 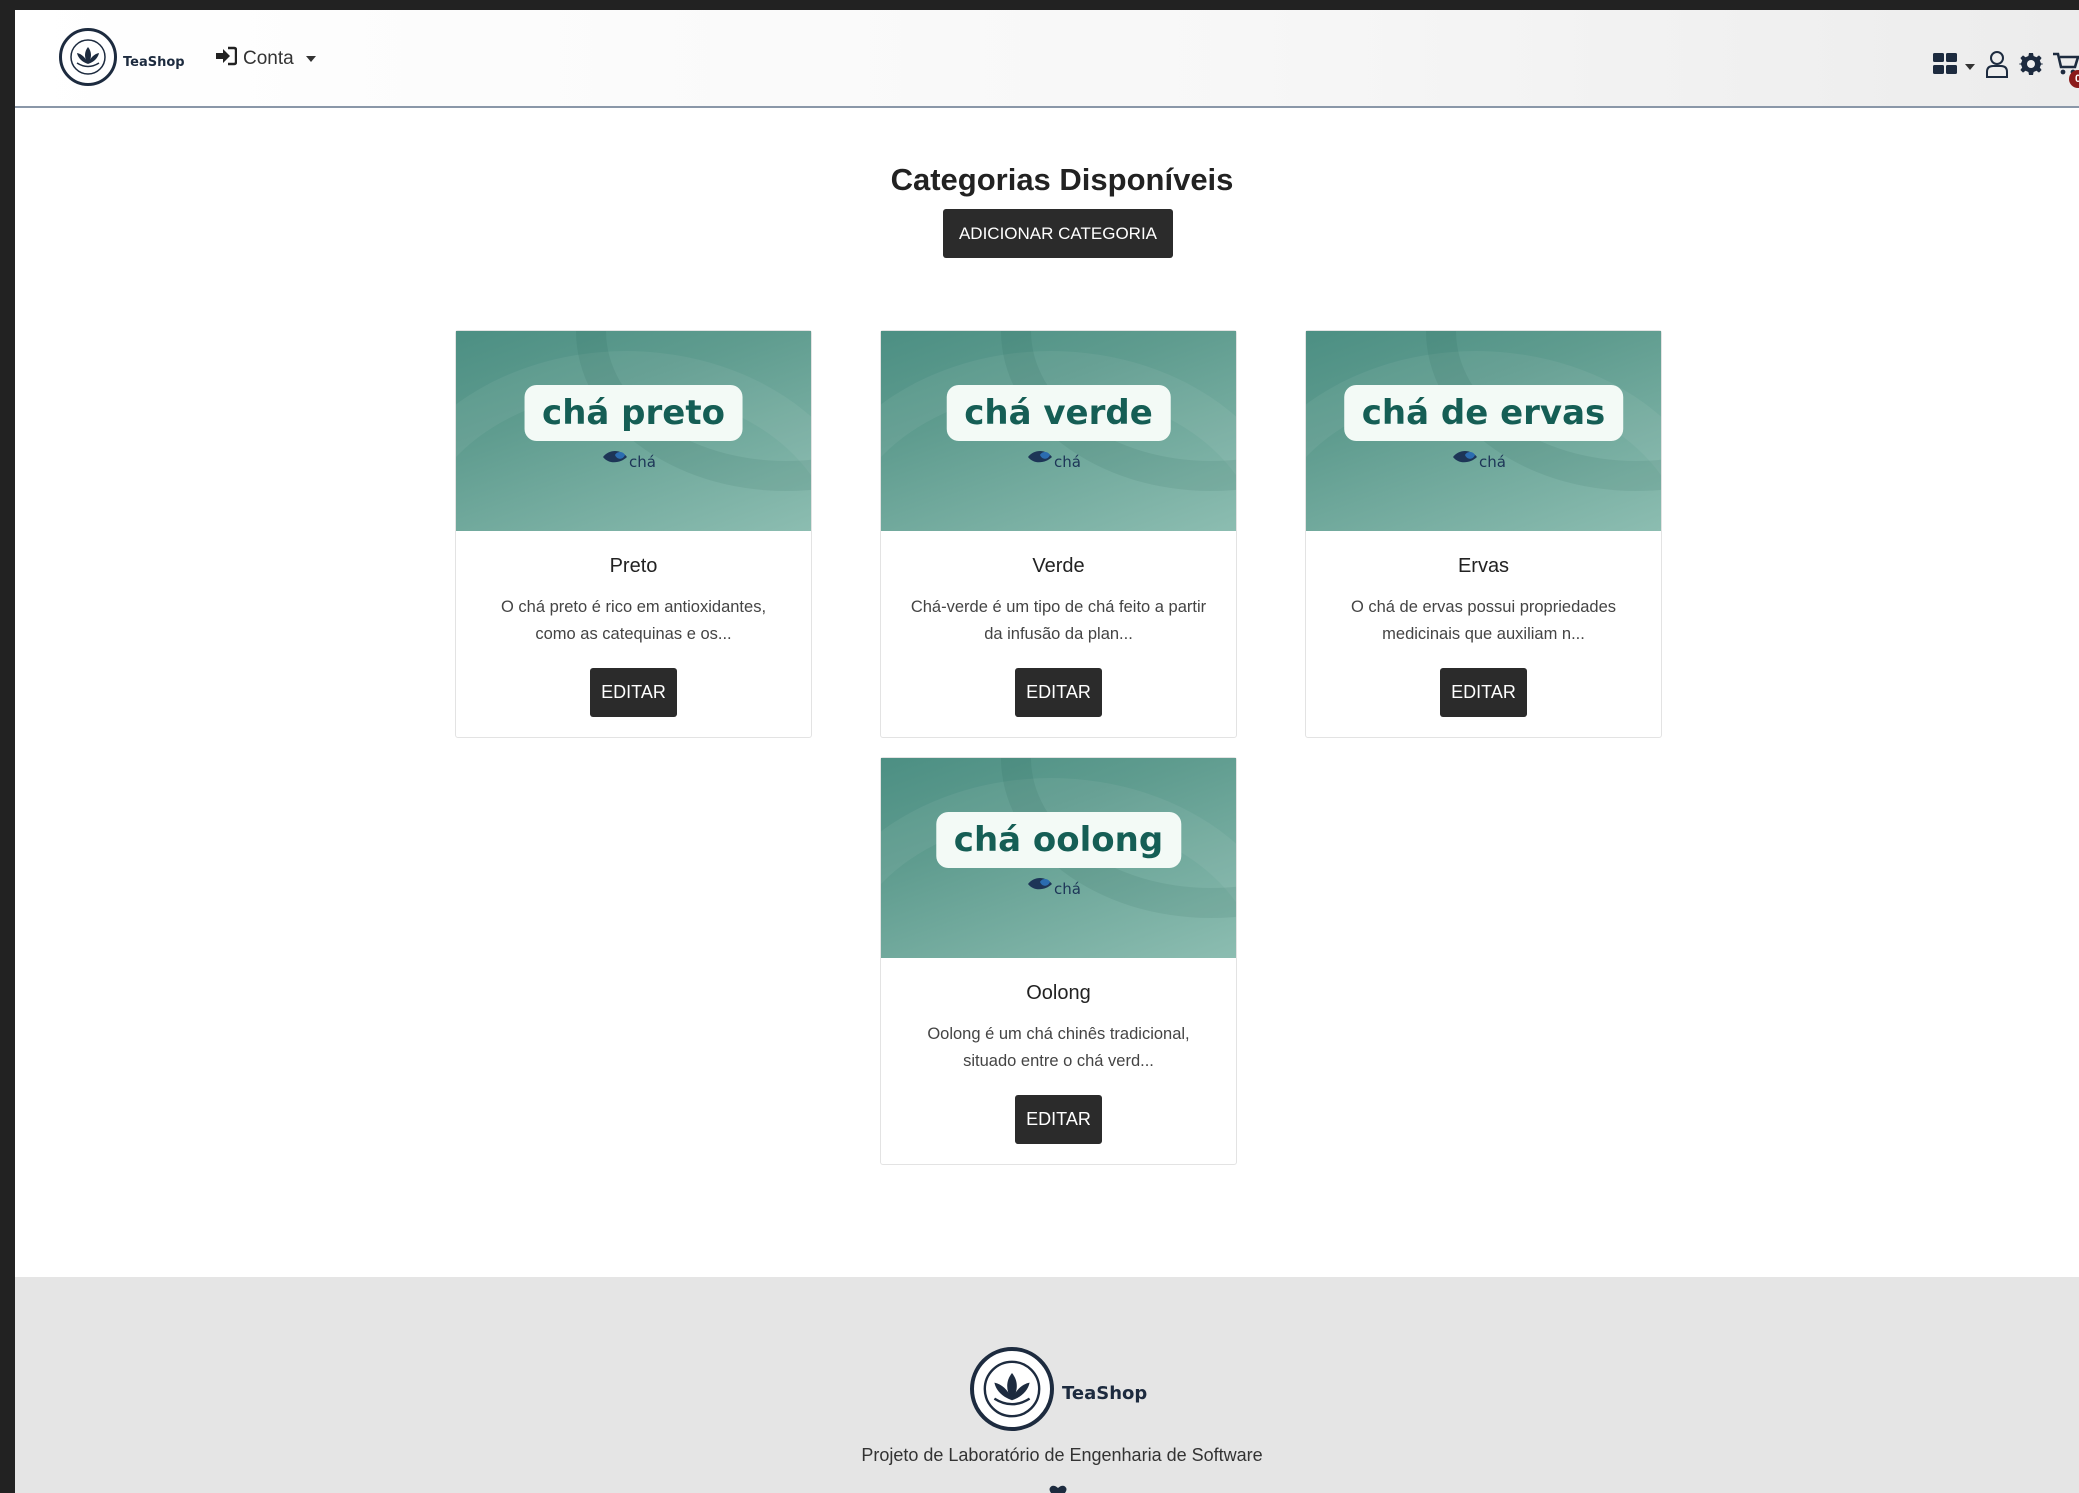 I want to click on category-image-label: chá verde, so click(x=1058, y=413).